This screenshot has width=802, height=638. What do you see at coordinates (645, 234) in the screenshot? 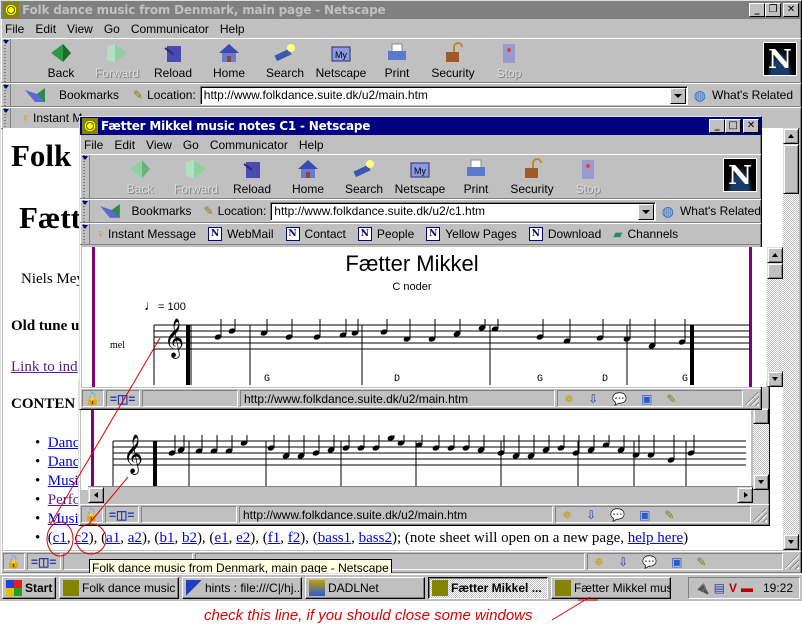
I see `personal-channels: ▰ Channels` at bounding box center [645, 234].